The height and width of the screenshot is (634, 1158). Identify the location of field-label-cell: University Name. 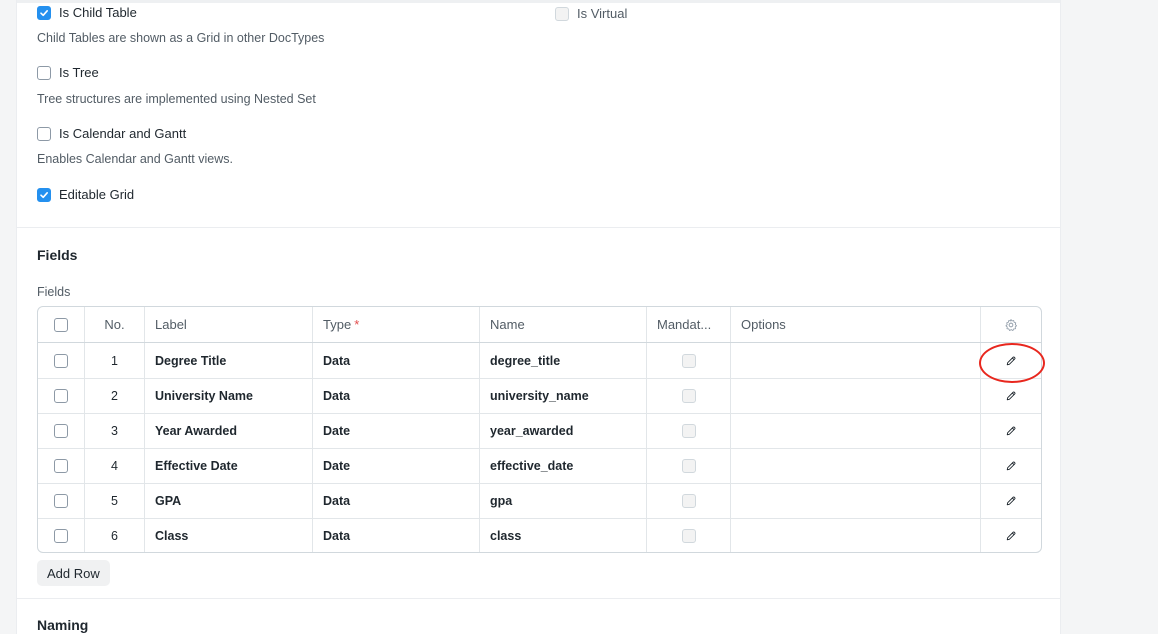
(229, 395).